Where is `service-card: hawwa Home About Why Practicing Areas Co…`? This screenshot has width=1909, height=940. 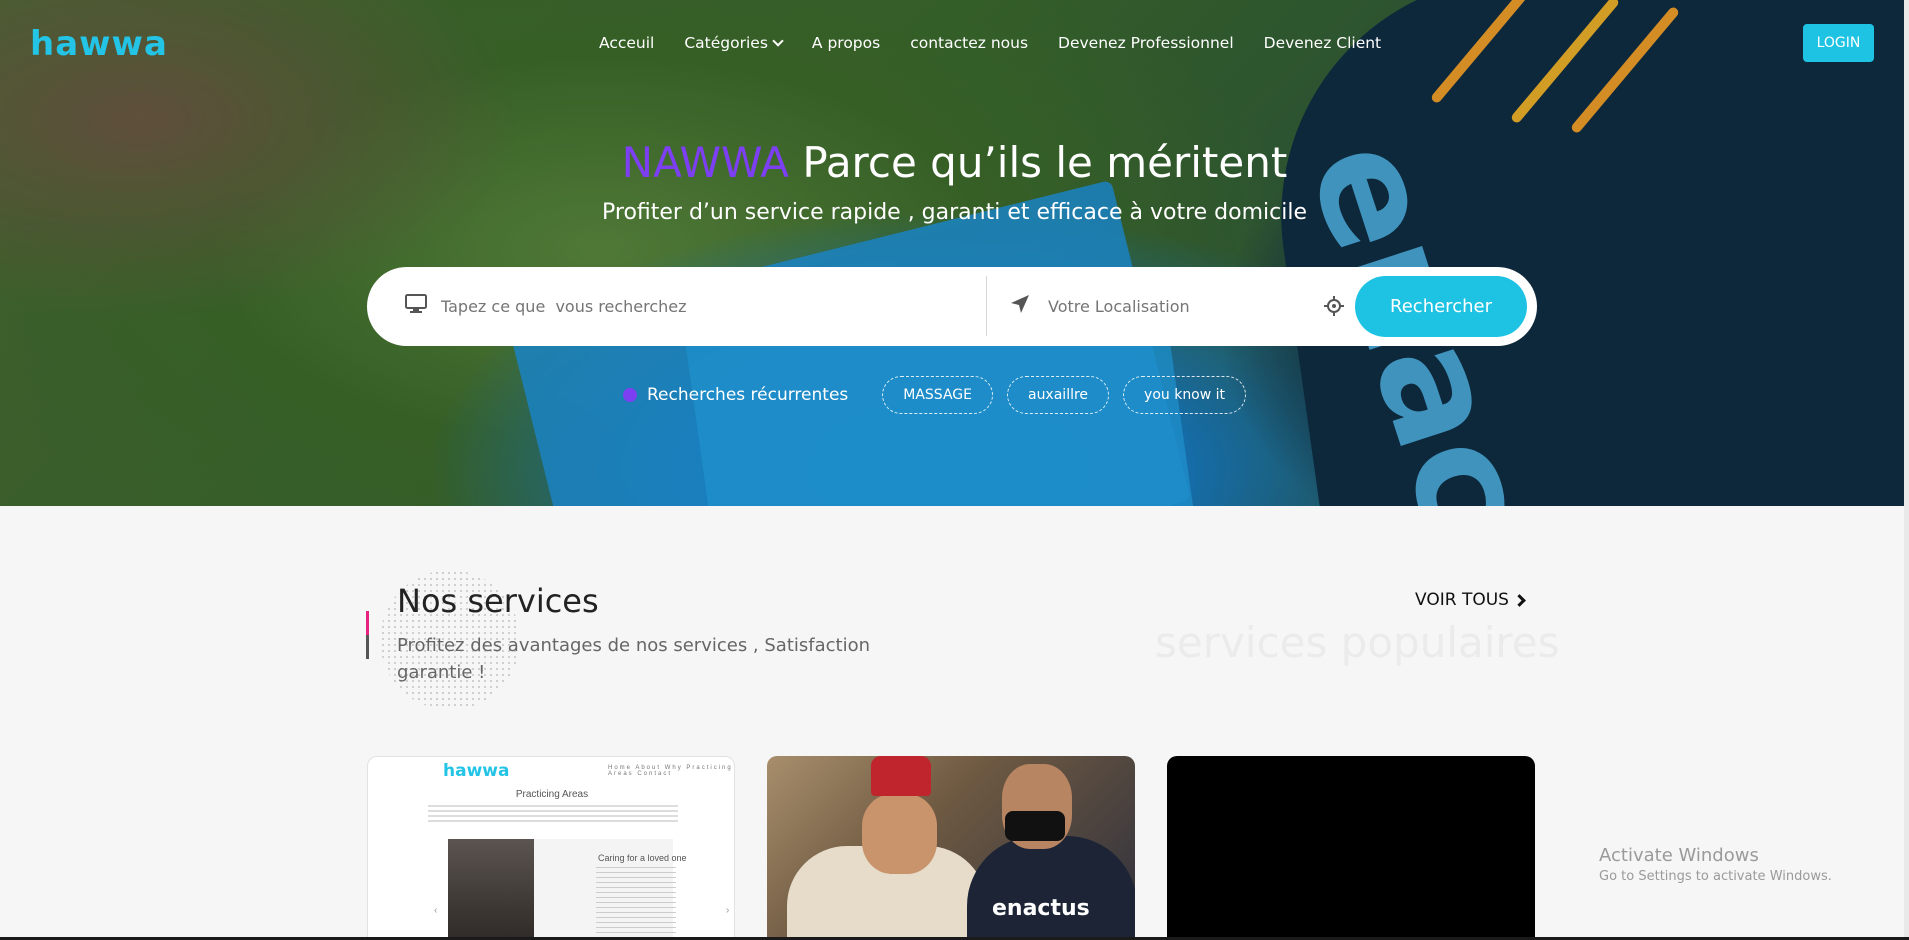 service-card: hawwa Home About Why Practicing Areas Co… is located at coordinates (551, 848).